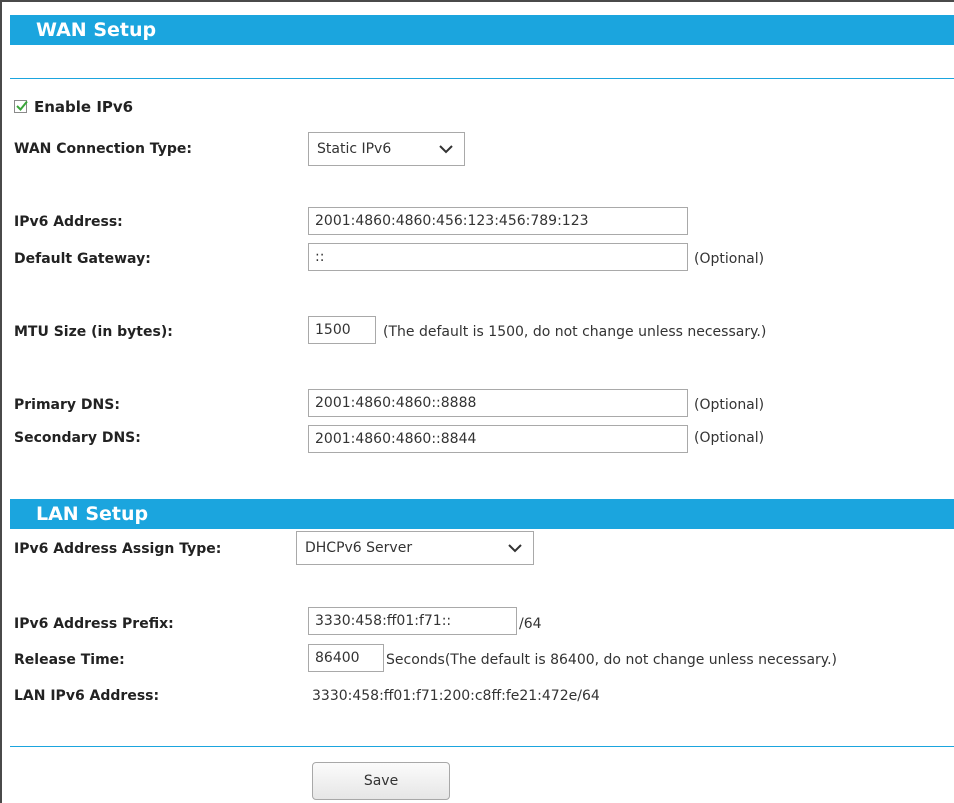  Describe the element at coordinates (729, 438) in the screenshot. I see `secondary-dns-optional-note: (Optional)` at that location.